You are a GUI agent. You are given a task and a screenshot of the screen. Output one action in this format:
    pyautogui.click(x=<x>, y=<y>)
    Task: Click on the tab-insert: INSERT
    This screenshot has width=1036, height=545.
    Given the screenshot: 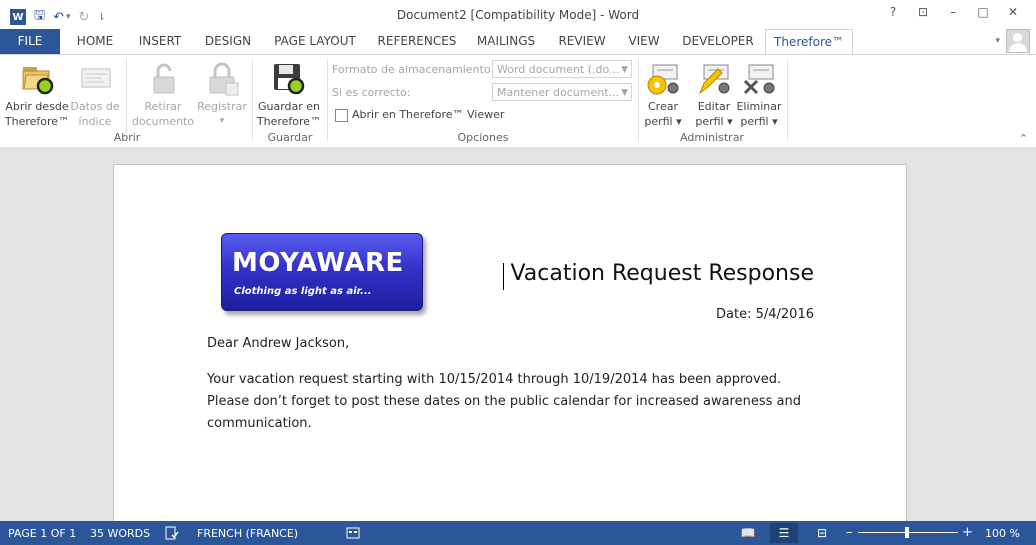 What is the action you would take?
    pyautogui.click(x=160, y=41)
    